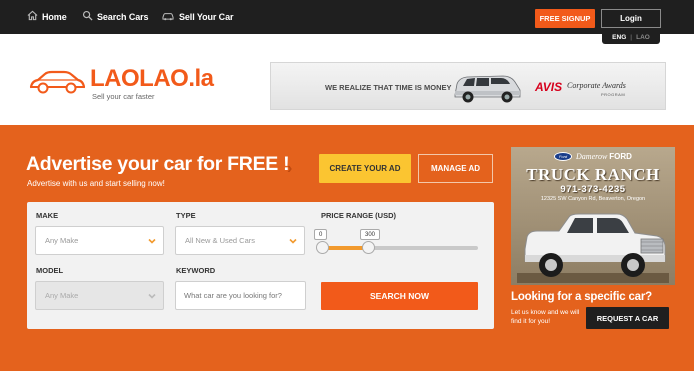  What do you see at coordinates (96, 183) in the screenshot?
I see `hero-subline: Advertise with us and start selling now!` at bounding box center [96, 183].